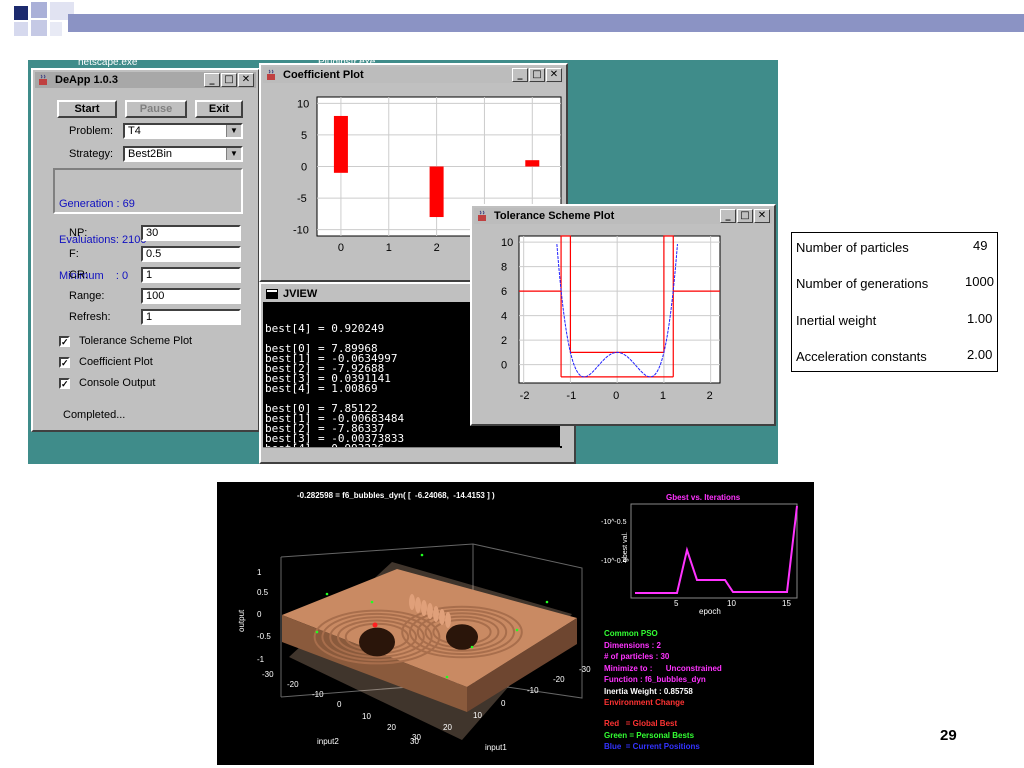 The width and height of the screenshot is (1024, 768). I want to click on pso-info-line: # of particles : 30, so click(637, 656).